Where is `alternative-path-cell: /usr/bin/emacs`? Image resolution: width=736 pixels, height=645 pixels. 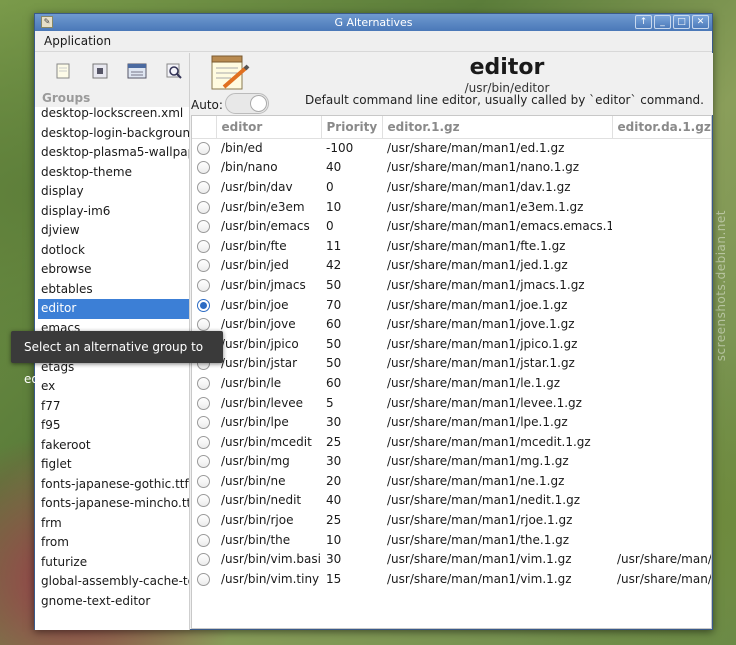 alternative-path-cell: /usr/bin/emacs is located at coordinates (265, 226).